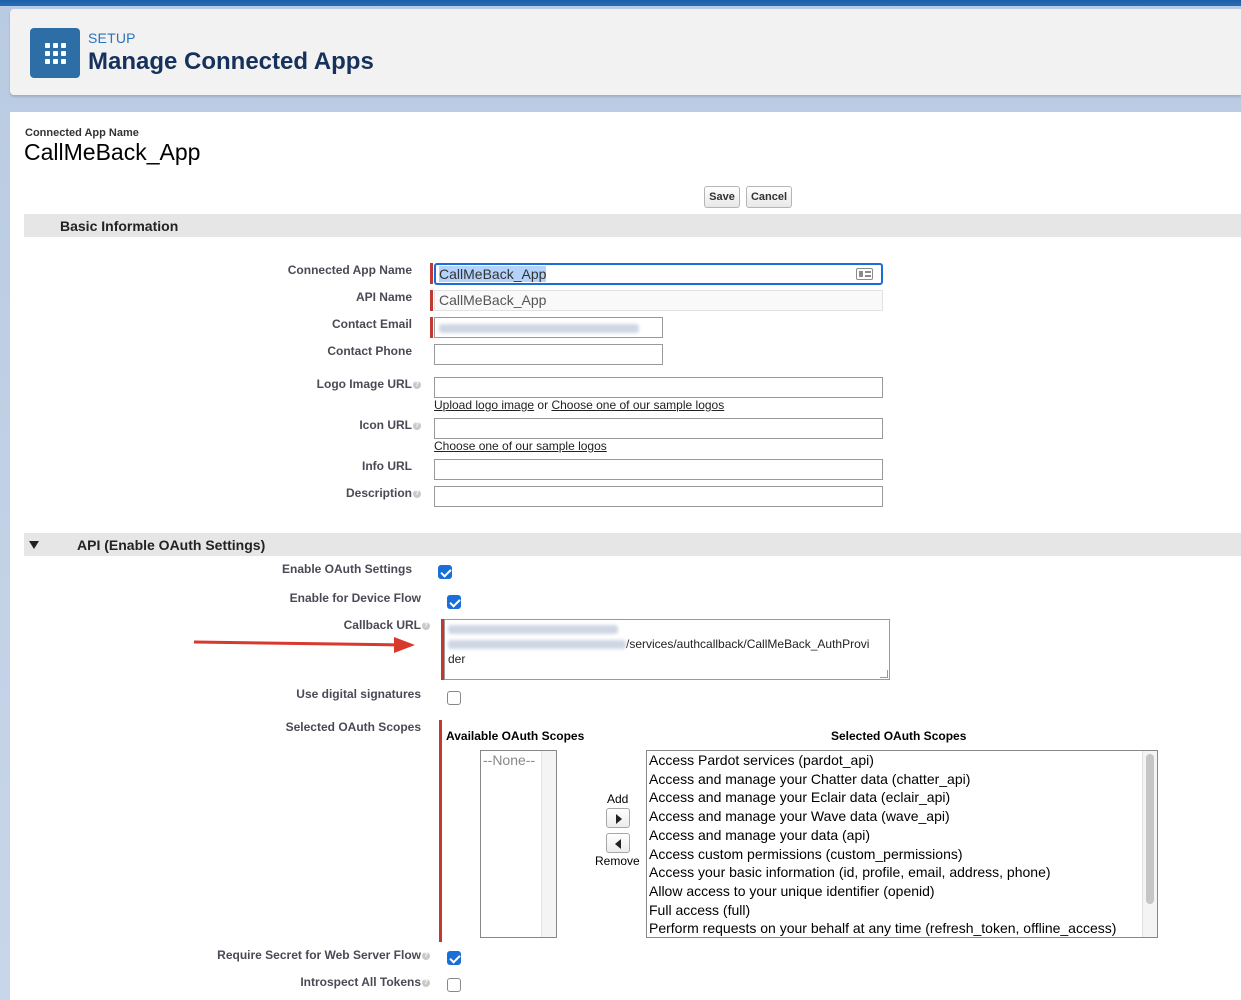 The image size is (1241, 1000). I want to click on device-flow-checkbox, so click(454, 602).